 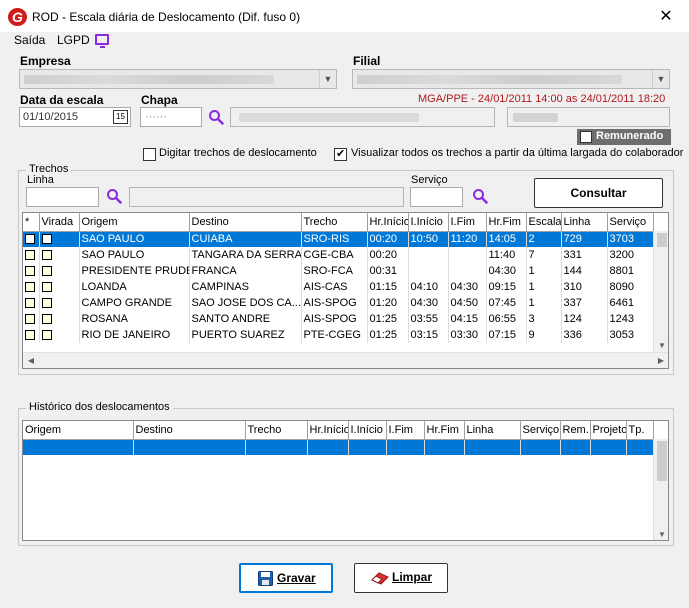 I want to click on visualizar-trechos-checkbox, so click(x=340, y=154).